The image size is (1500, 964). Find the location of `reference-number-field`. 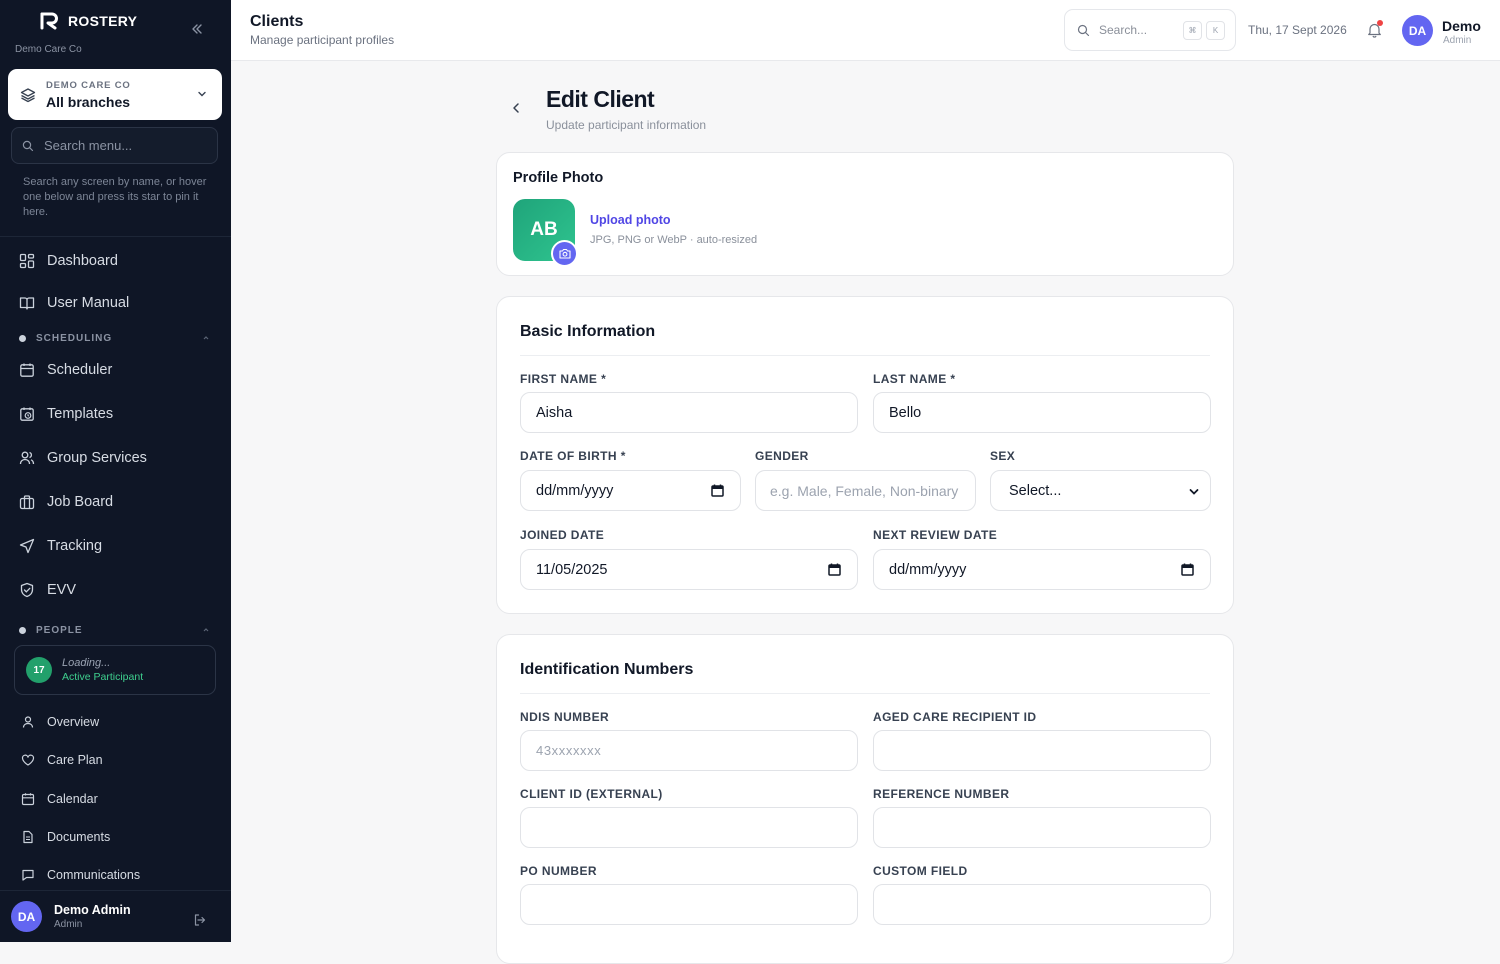

reference-number-field is located at coordinates (1042, 827).